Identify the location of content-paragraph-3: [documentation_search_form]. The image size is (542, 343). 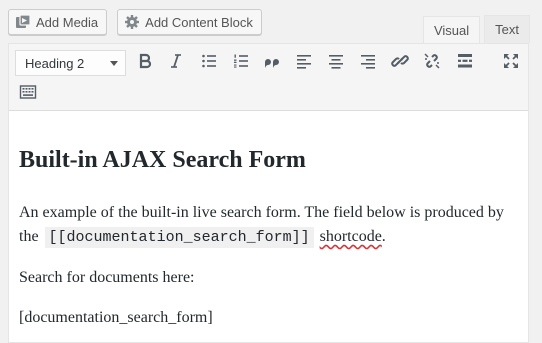
(116, 317).